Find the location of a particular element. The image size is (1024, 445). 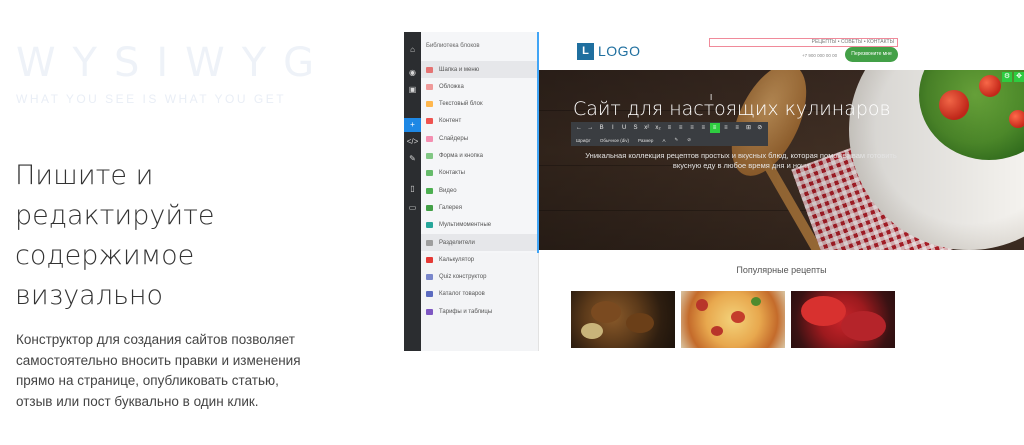

toolbar-button: S is located at coordinates (635, 128).